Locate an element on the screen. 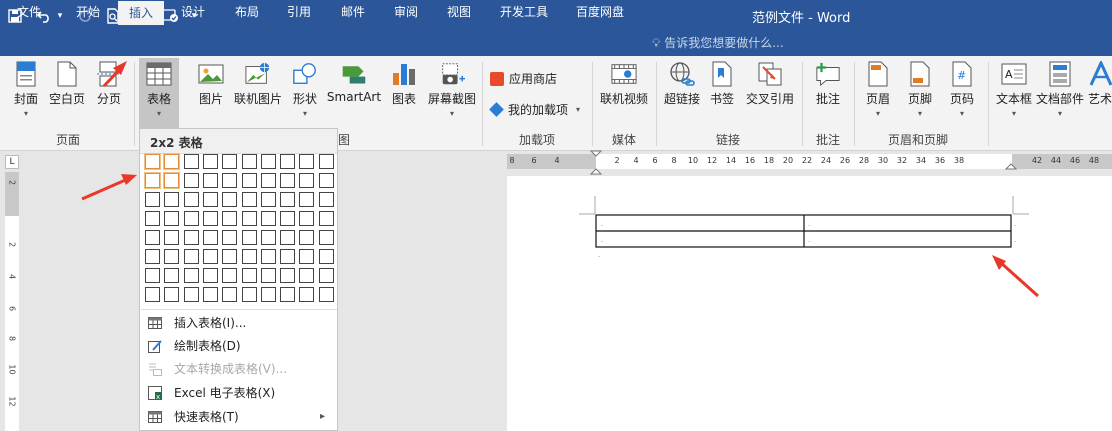  tab-baidu-netdisk: 百度网盘 is located at coordinates (600, 12).